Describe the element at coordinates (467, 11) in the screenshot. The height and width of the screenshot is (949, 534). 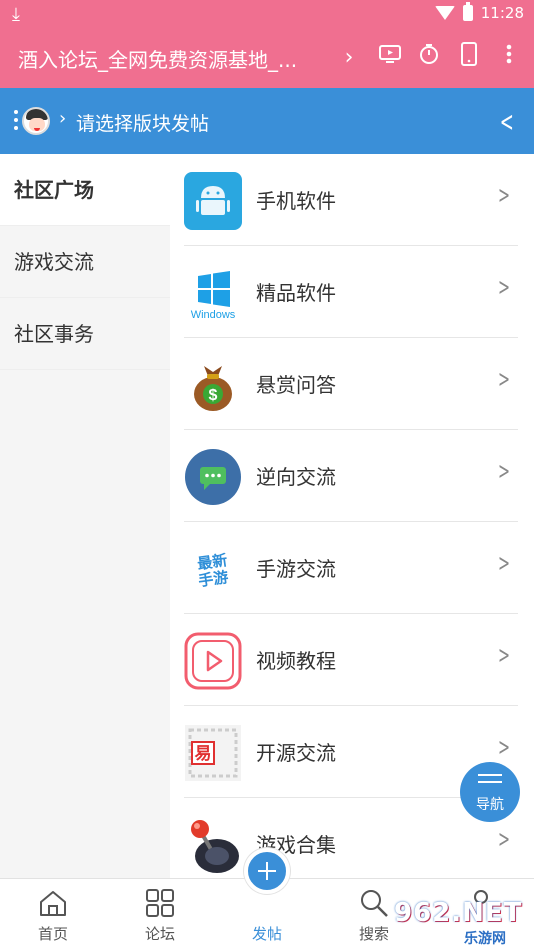
I see `battery-icon` at that location.